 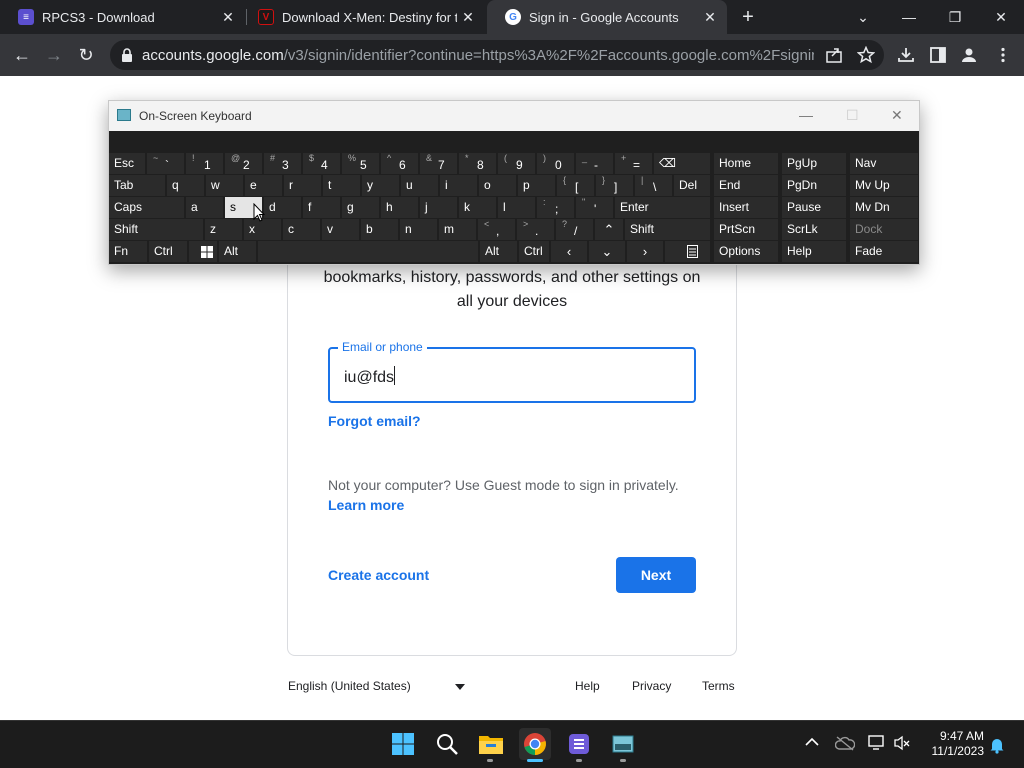 I want to click on tab-rpcs3: ≡ RPCS3 - Download ✕, so click(x=122, y=17).